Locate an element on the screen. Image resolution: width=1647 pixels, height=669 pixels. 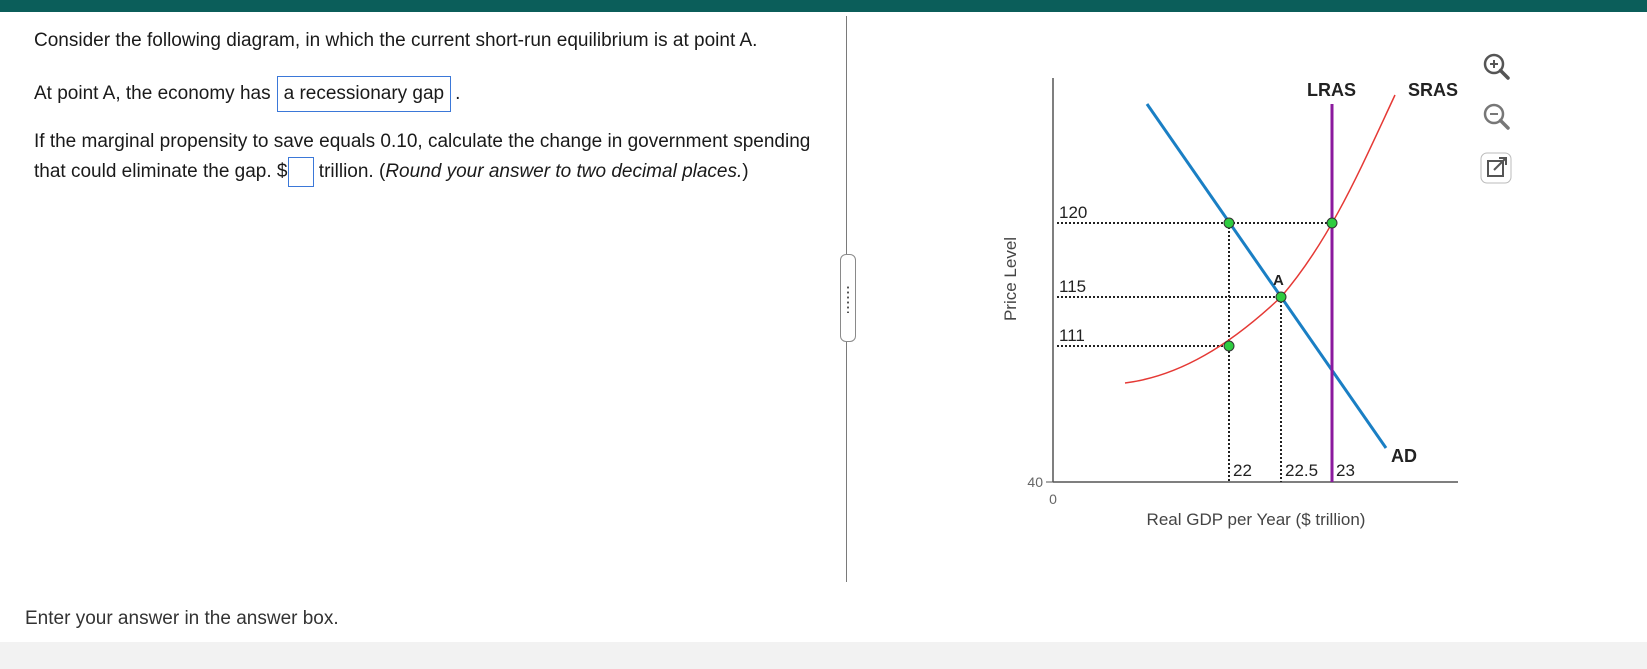
sras-label: SRAS is located at coordinates (1433, 90).